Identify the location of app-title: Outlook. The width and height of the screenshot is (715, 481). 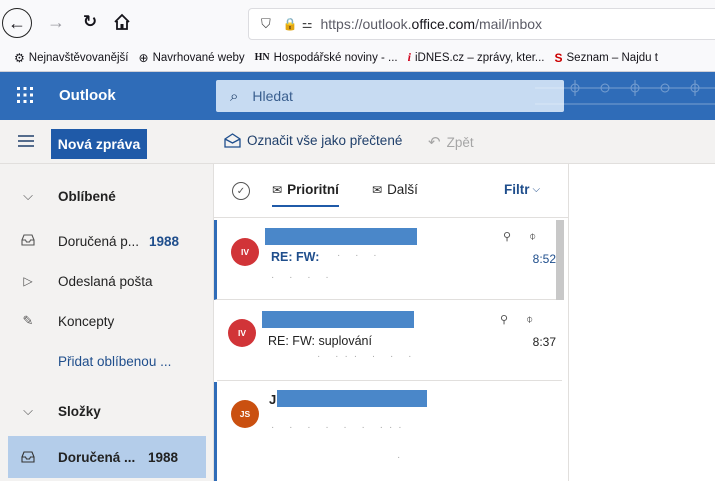
(87, 95).